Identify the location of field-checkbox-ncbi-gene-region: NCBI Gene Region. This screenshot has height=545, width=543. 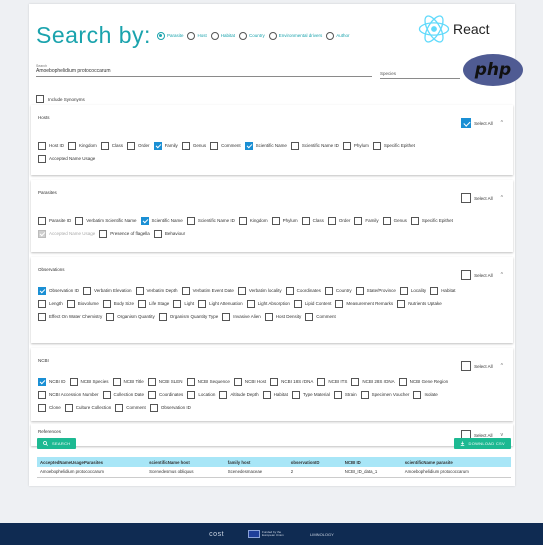
(423, 381).